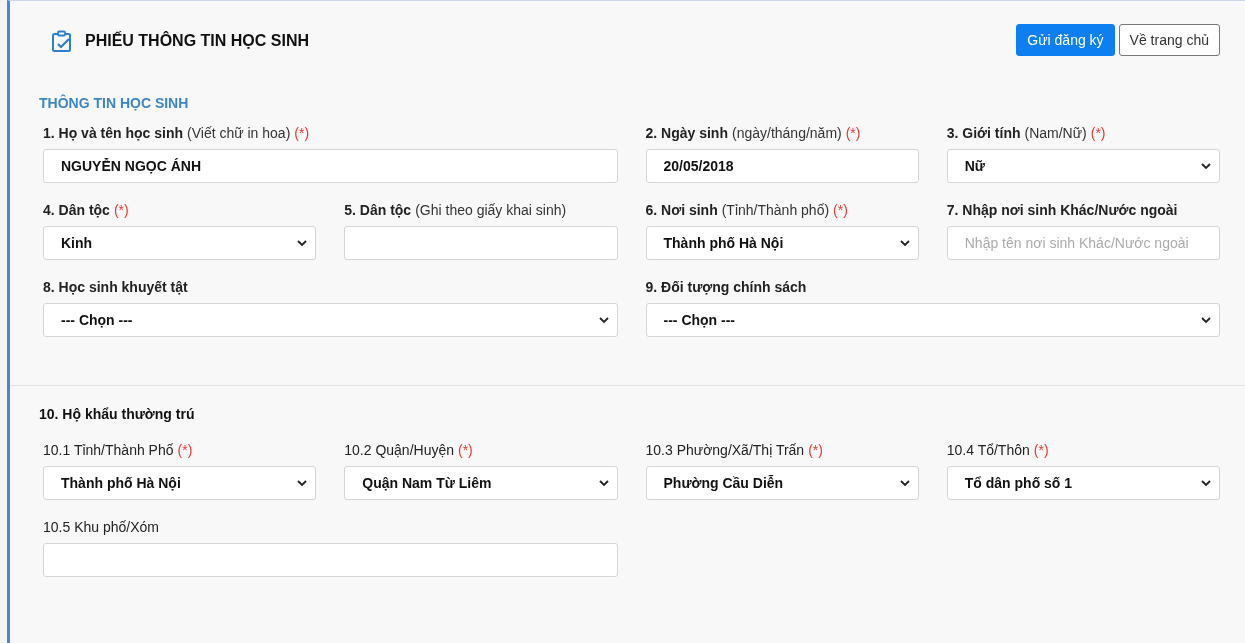 Image resolution: width=1245 pixels, height=643 pixels. What do you see at coordinates (117, 414) in the screenshot?
I see `group-title: 10. Hộ khẩu thường trú` at bounding box center [117, 414].